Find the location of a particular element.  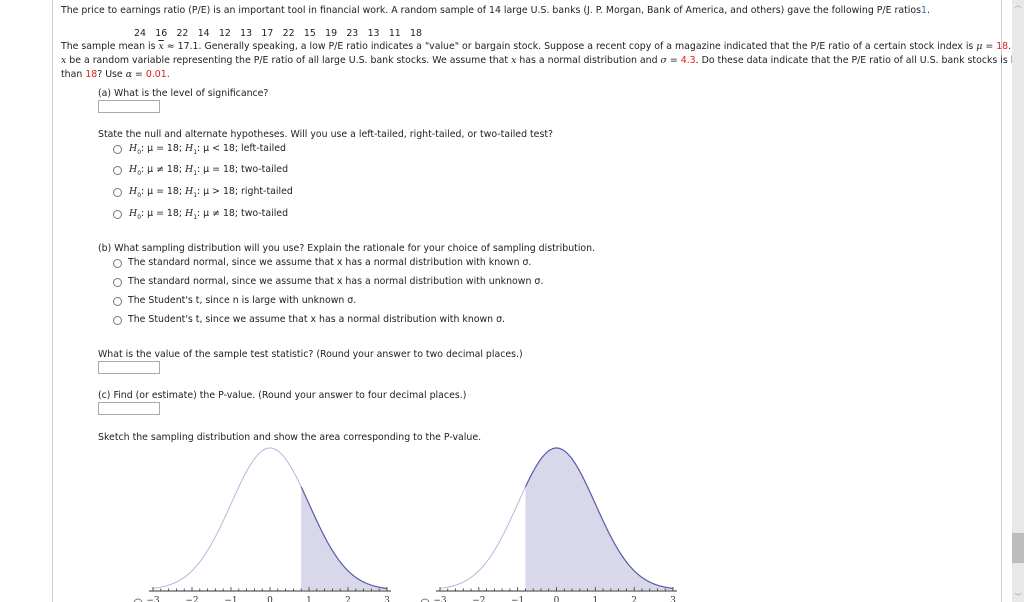

part-a-question: (a) What is the level of significance? is located at coordinates (183, 93).